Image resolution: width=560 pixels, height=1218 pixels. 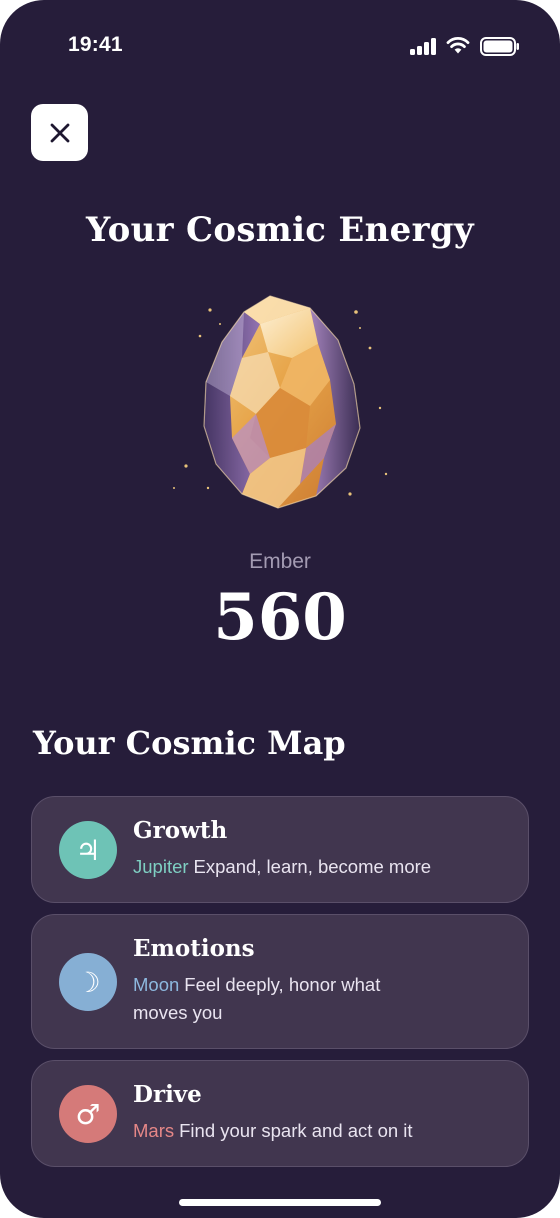 What do you see at coordinates (167, 1094) in the screenshot?
I see `card-title: Drive` at bounding box center [167, 1094].